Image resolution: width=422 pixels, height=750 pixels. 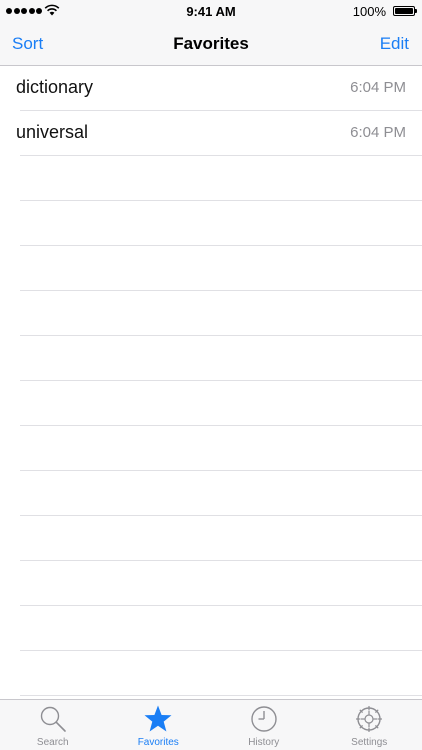 What do you see at coordinates (55, 87) in the screenshot?
I see `favorite-word: dictionary` at bounding box center [55, 87].